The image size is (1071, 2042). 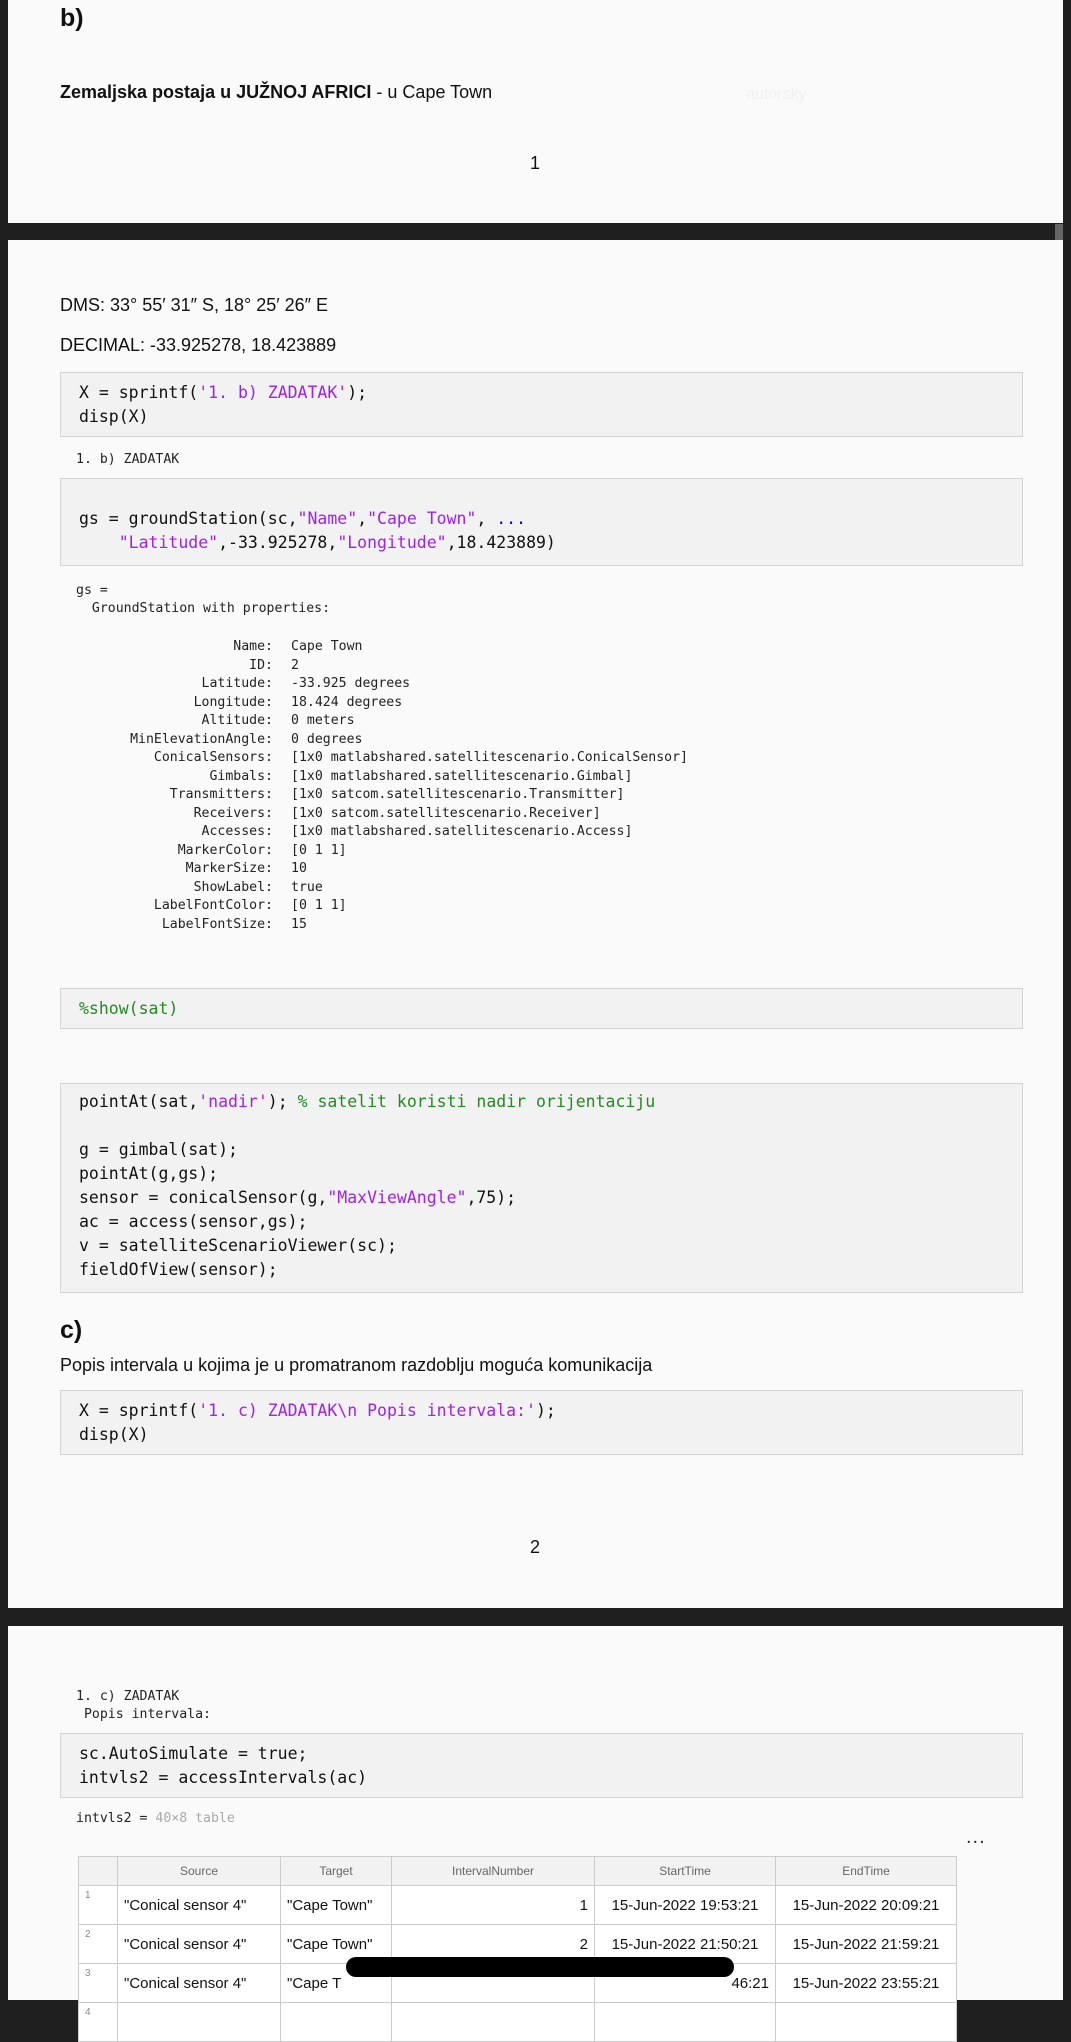 I want to click on page-number-1: 1, so click(x=534, y=163).